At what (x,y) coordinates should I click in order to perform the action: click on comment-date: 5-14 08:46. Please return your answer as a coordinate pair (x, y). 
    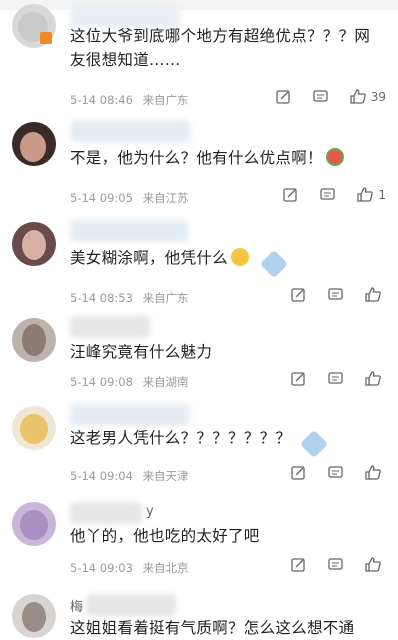
    Looking at the image, I should click on (101, 100).